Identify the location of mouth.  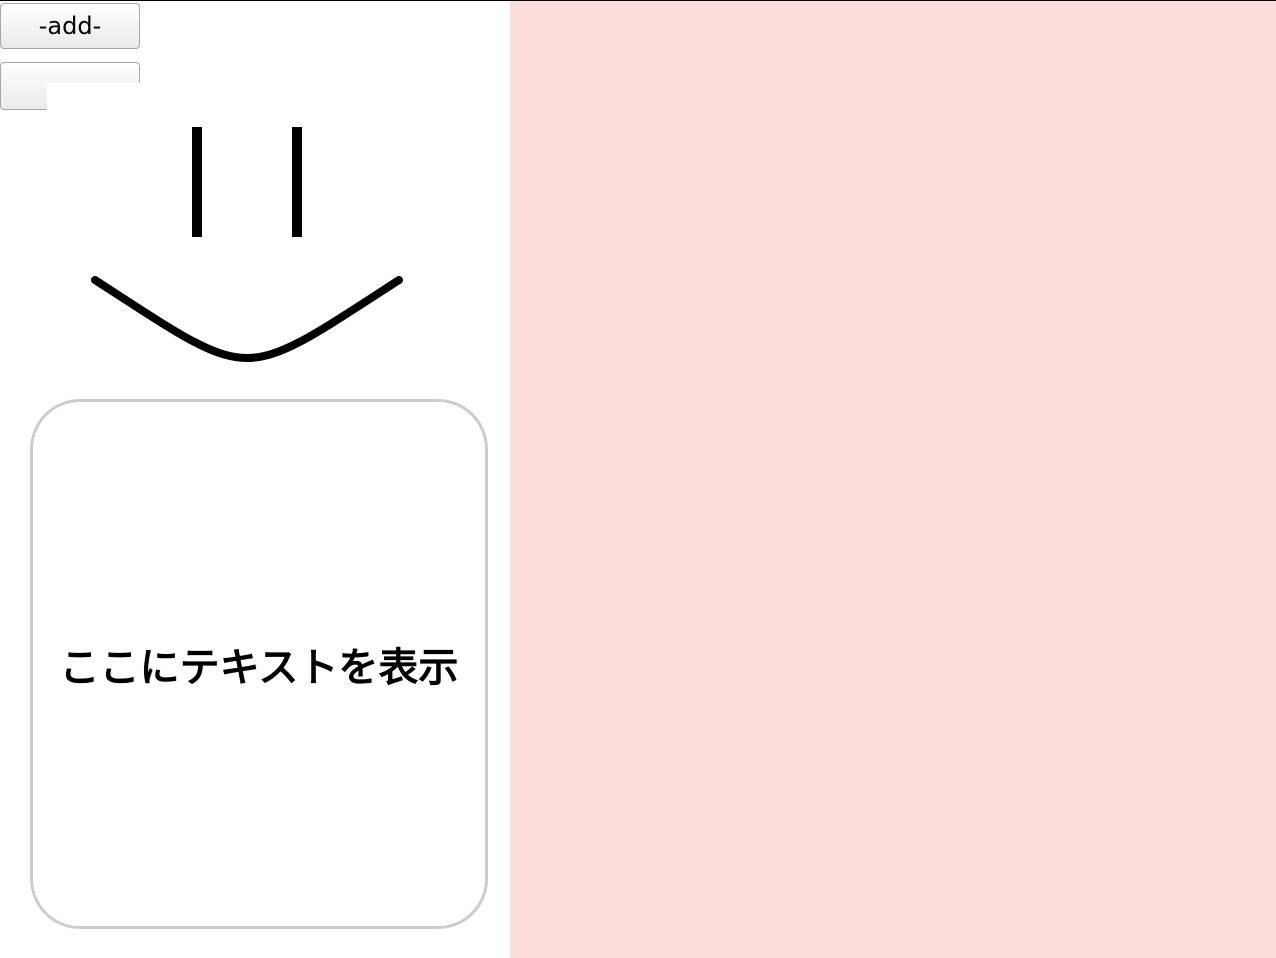
(247, 319).